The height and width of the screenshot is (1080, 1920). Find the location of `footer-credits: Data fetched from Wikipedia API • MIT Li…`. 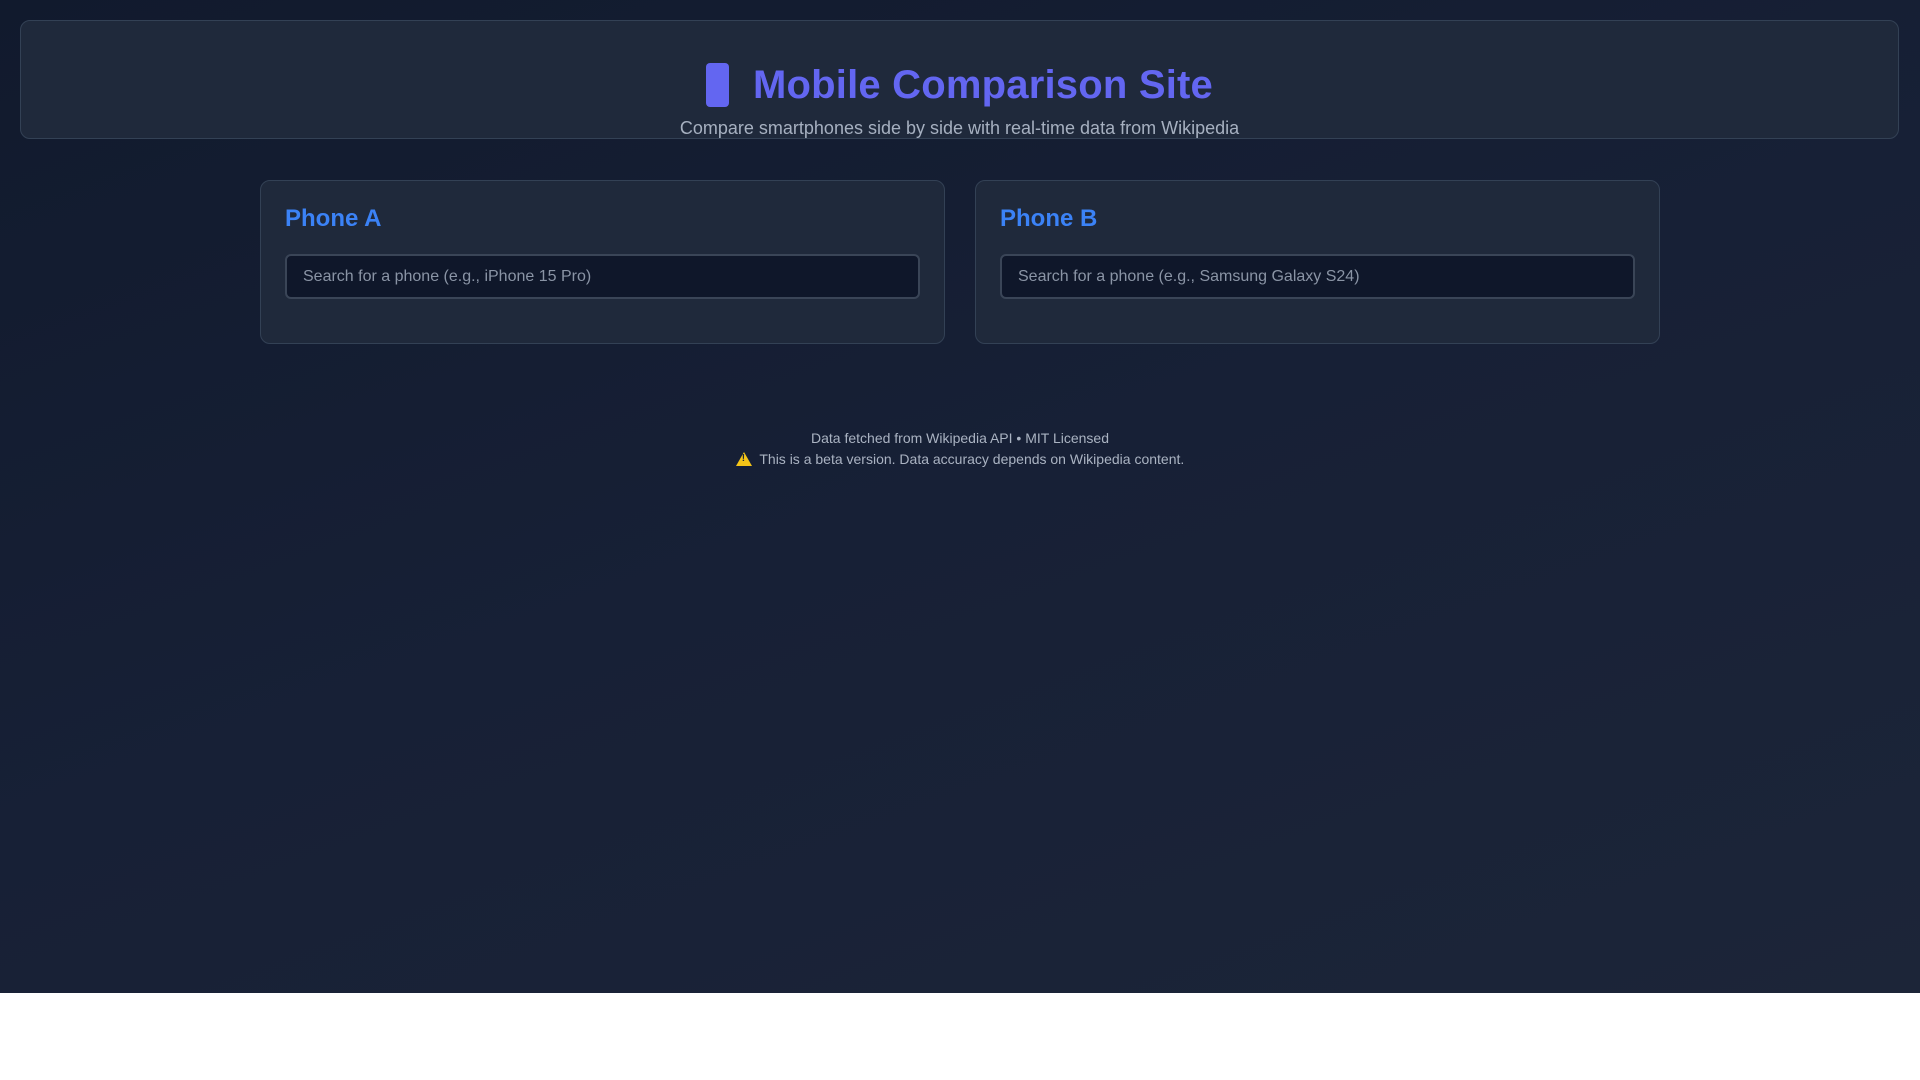

footer-credits: Data fetched from Wikipedia API • MIT Li… is located at coordinates (960, 438).